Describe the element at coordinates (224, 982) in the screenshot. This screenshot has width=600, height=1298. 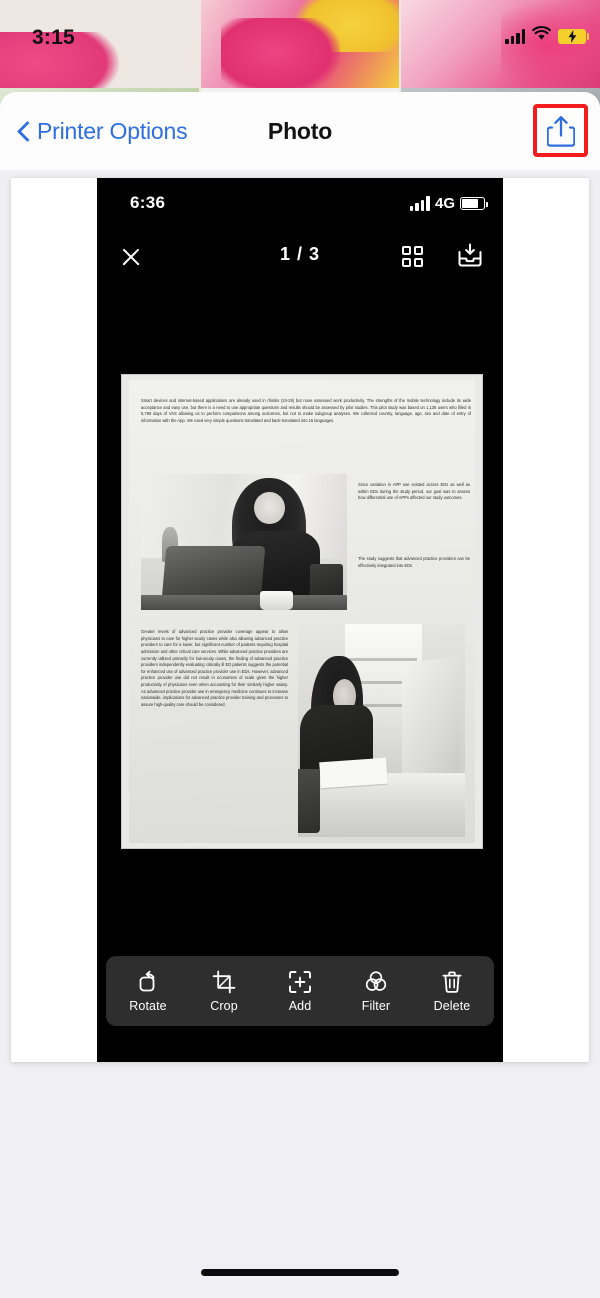
I see `crop-icon` at that location.